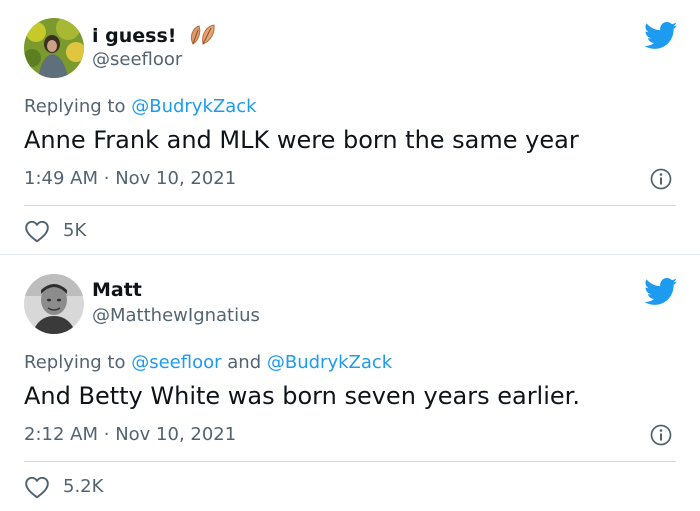 The height and width of the screenshot is (511, 700). What do you see at coordinates (137, 60) in the screenshot?
I see `user-handle: @seefloor` at bounding box center [137, 60].